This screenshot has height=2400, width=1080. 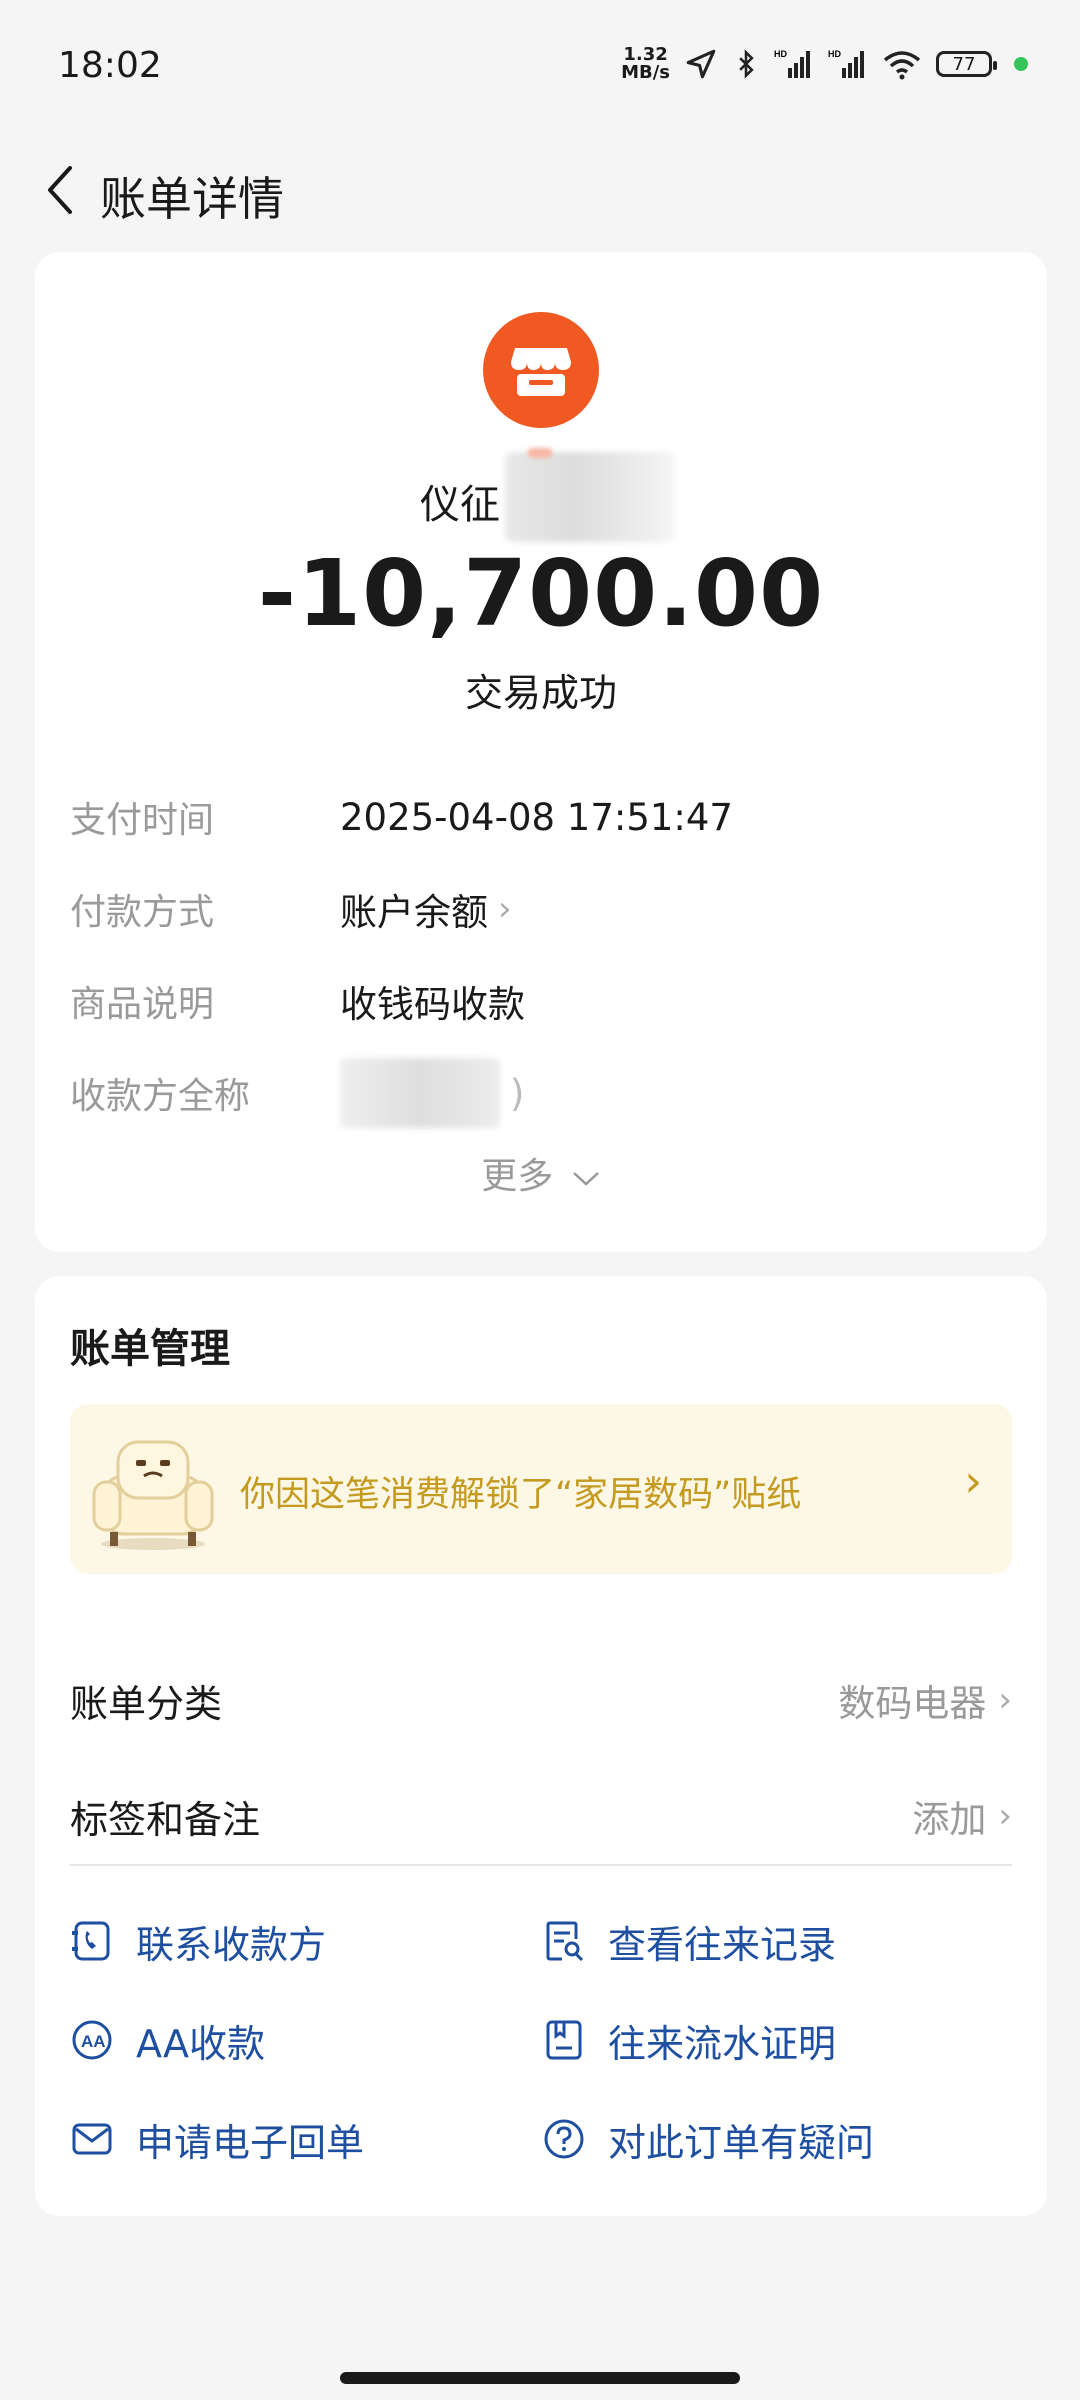 I want to click on privacy-indicator-dot, so click(x=1021, y=64).